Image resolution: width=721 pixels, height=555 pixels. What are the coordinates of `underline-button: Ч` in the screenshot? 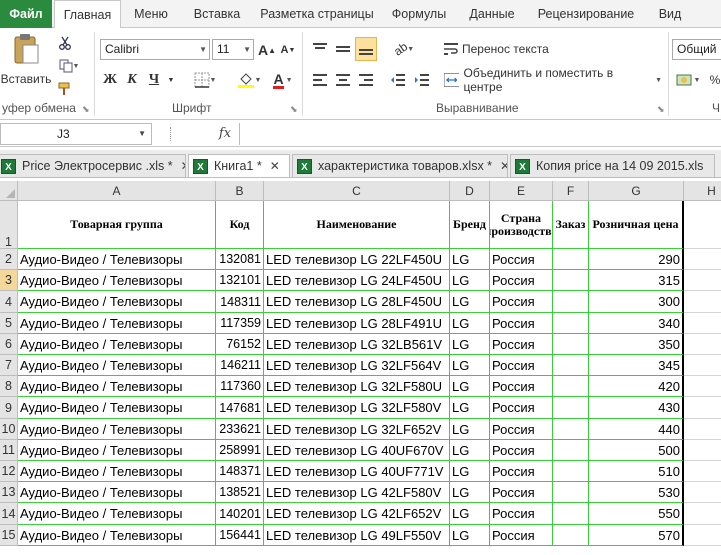 It's located at (154, 80).